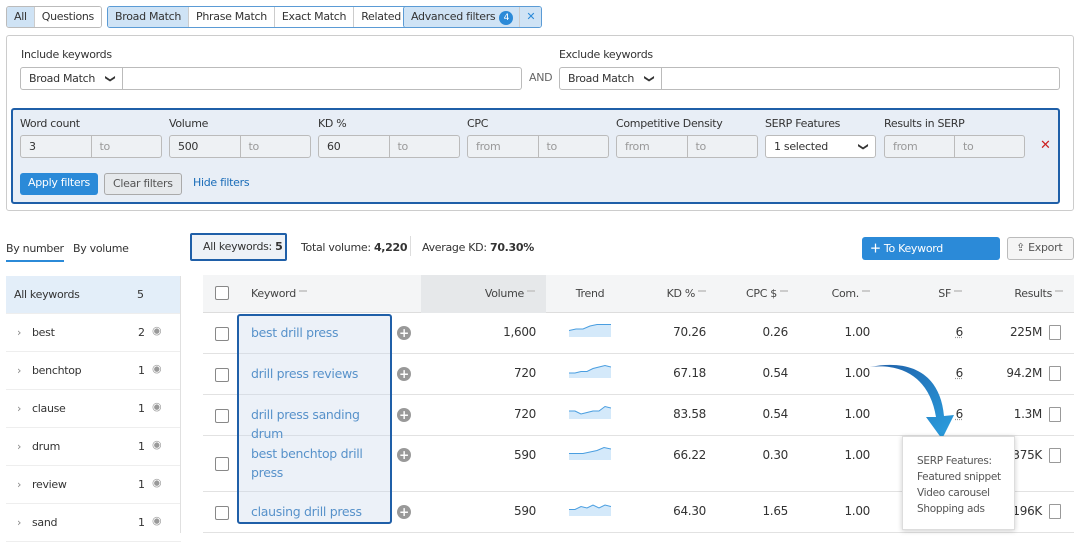  I want to click on close-filters-icon: ✕, so click(531, 17).